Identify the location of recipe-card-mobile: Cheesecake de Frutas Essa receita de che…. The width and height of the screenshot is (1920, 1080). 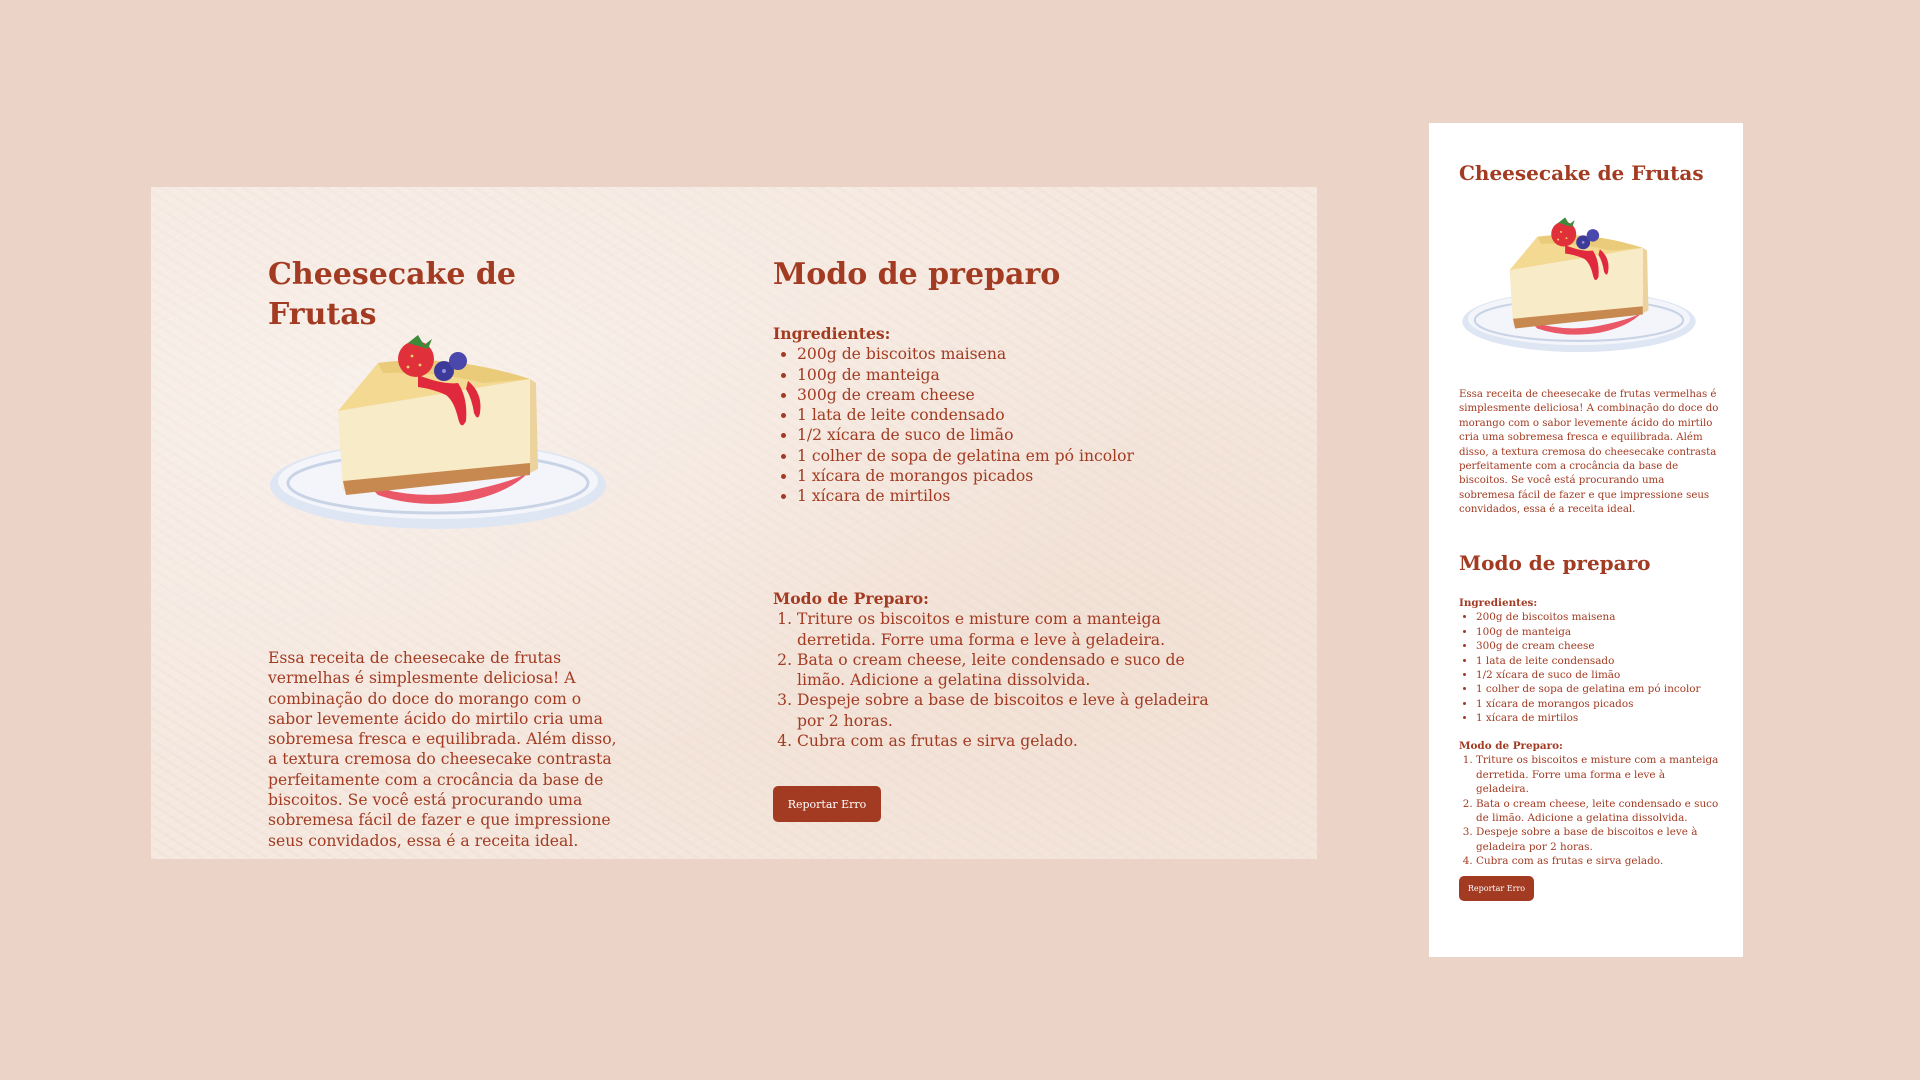
(1586, 540).